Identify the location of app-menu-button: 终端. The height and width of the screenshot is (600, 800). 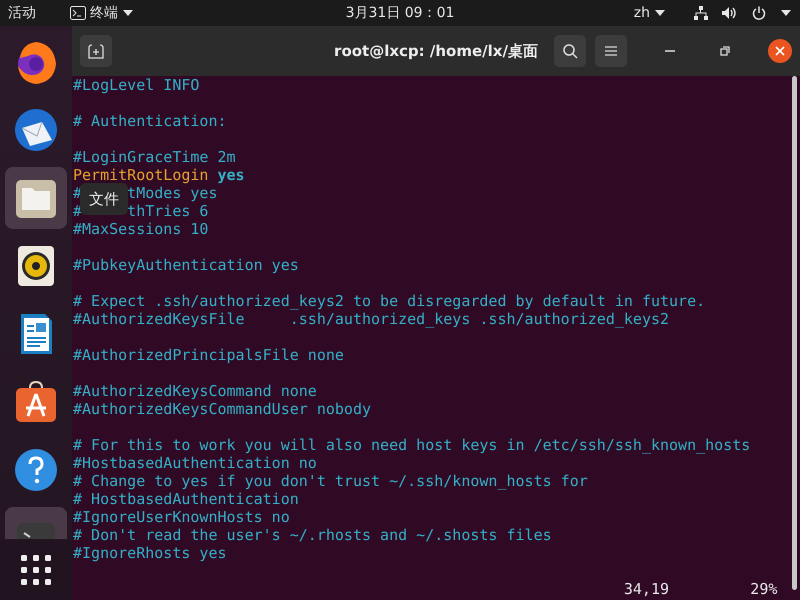
(102, 13).